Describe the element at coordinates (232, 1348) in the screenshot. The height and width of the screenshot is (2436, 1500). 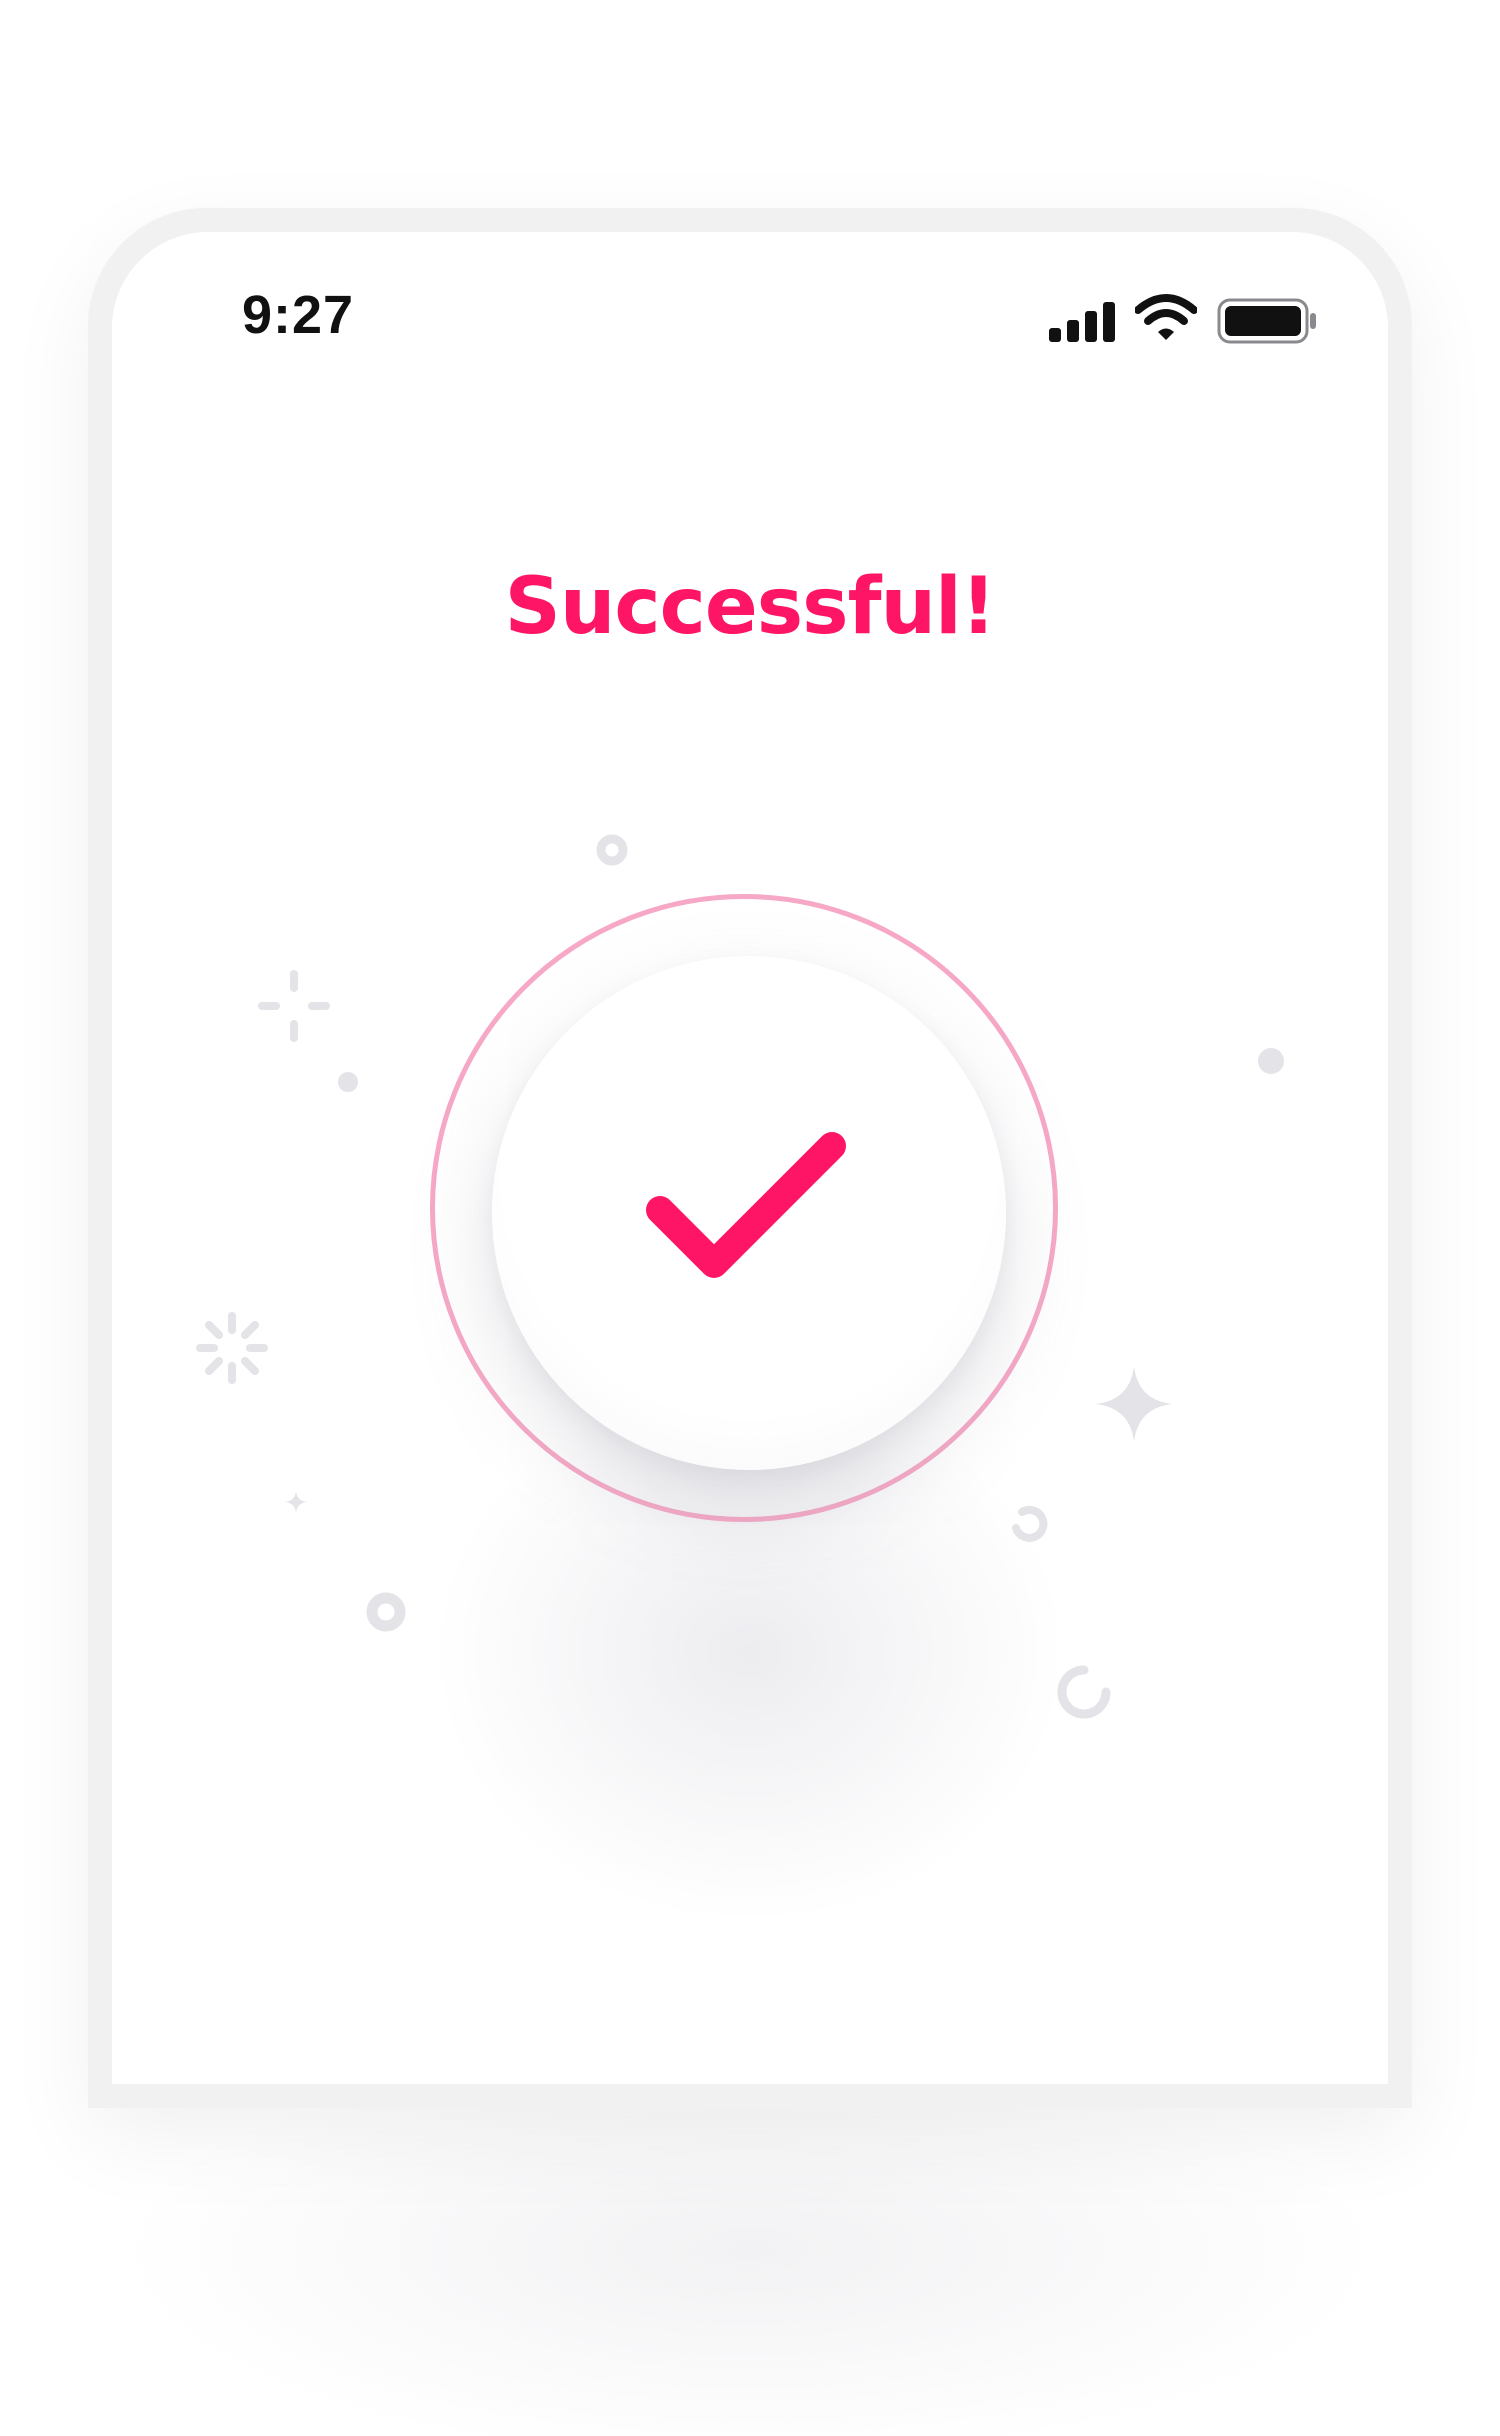
I see `burst-icon` at that location.